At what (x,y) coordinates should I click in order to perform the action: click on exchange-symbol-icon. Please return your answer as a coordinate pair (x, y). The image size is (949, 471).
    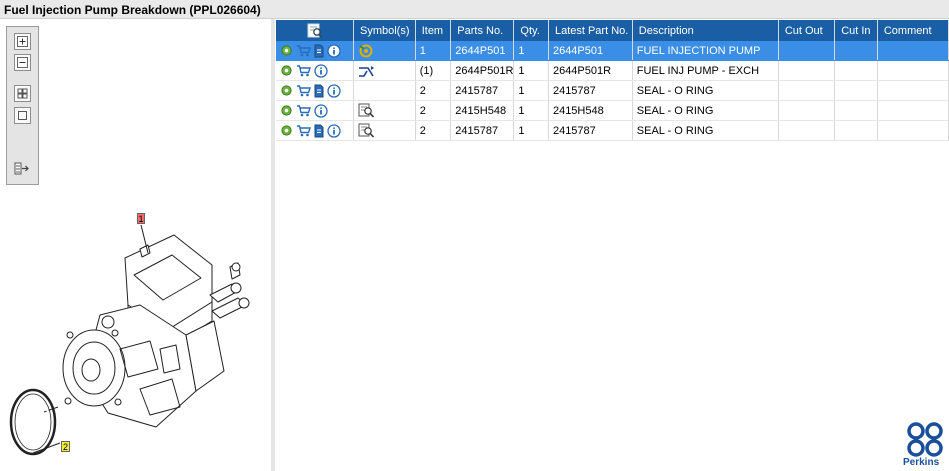
    Looking at the image, I should click on (367, 71).